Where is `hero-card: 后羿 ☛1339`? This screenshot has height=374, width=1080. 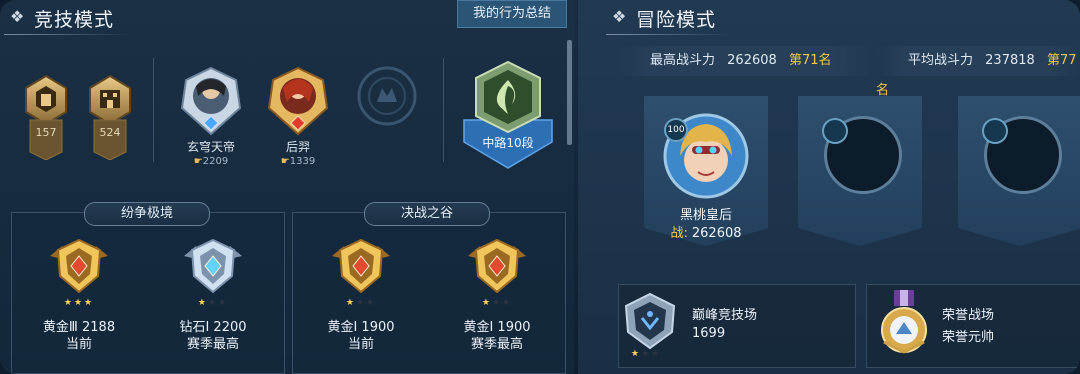 hero-card: 后羿 ☛1339 is located at coordinates (298, 116).